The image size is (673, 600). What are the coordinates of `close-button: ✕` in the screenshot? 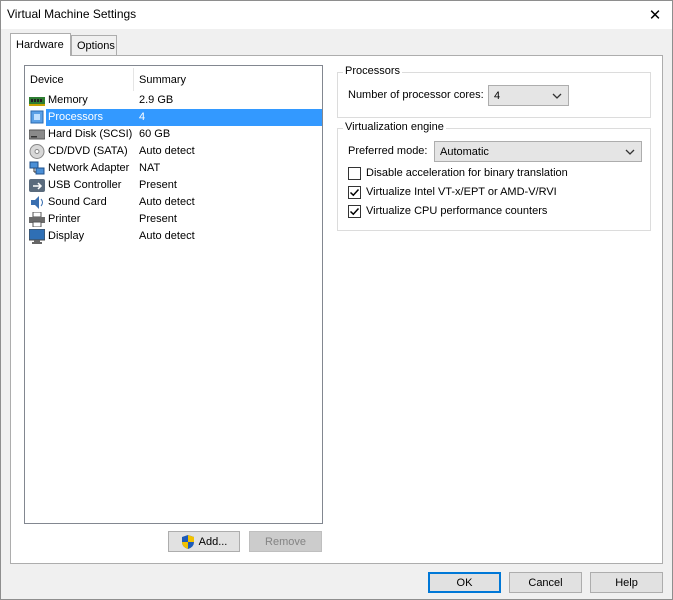 It's located at (655, 15).